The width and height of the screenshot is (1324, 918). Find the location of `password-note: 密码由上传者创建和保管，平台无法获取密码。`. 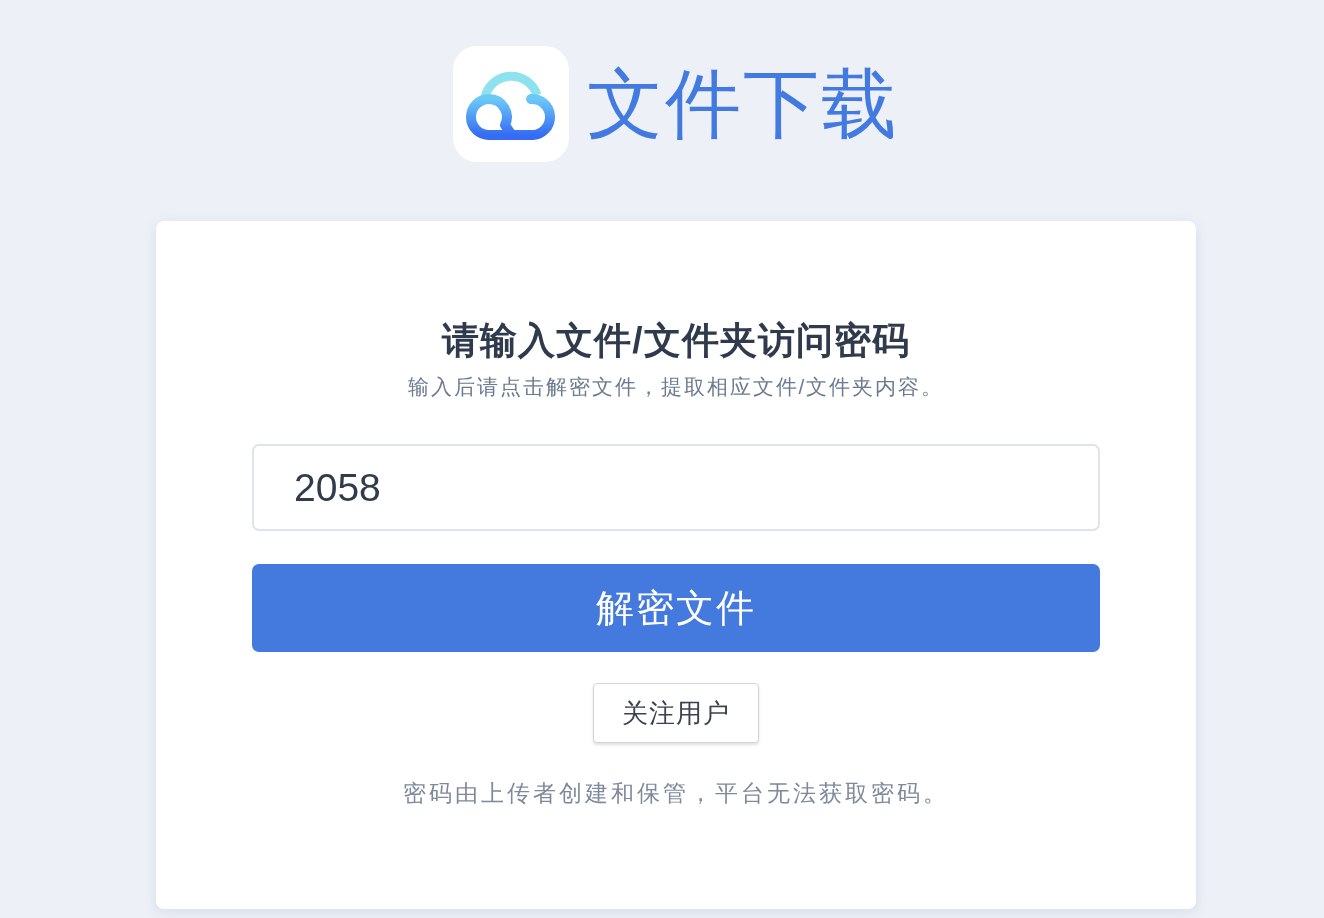

password-note: 密码由上传者创建和保管，平台无法获取密码。 is located at coordinates (676, 793).